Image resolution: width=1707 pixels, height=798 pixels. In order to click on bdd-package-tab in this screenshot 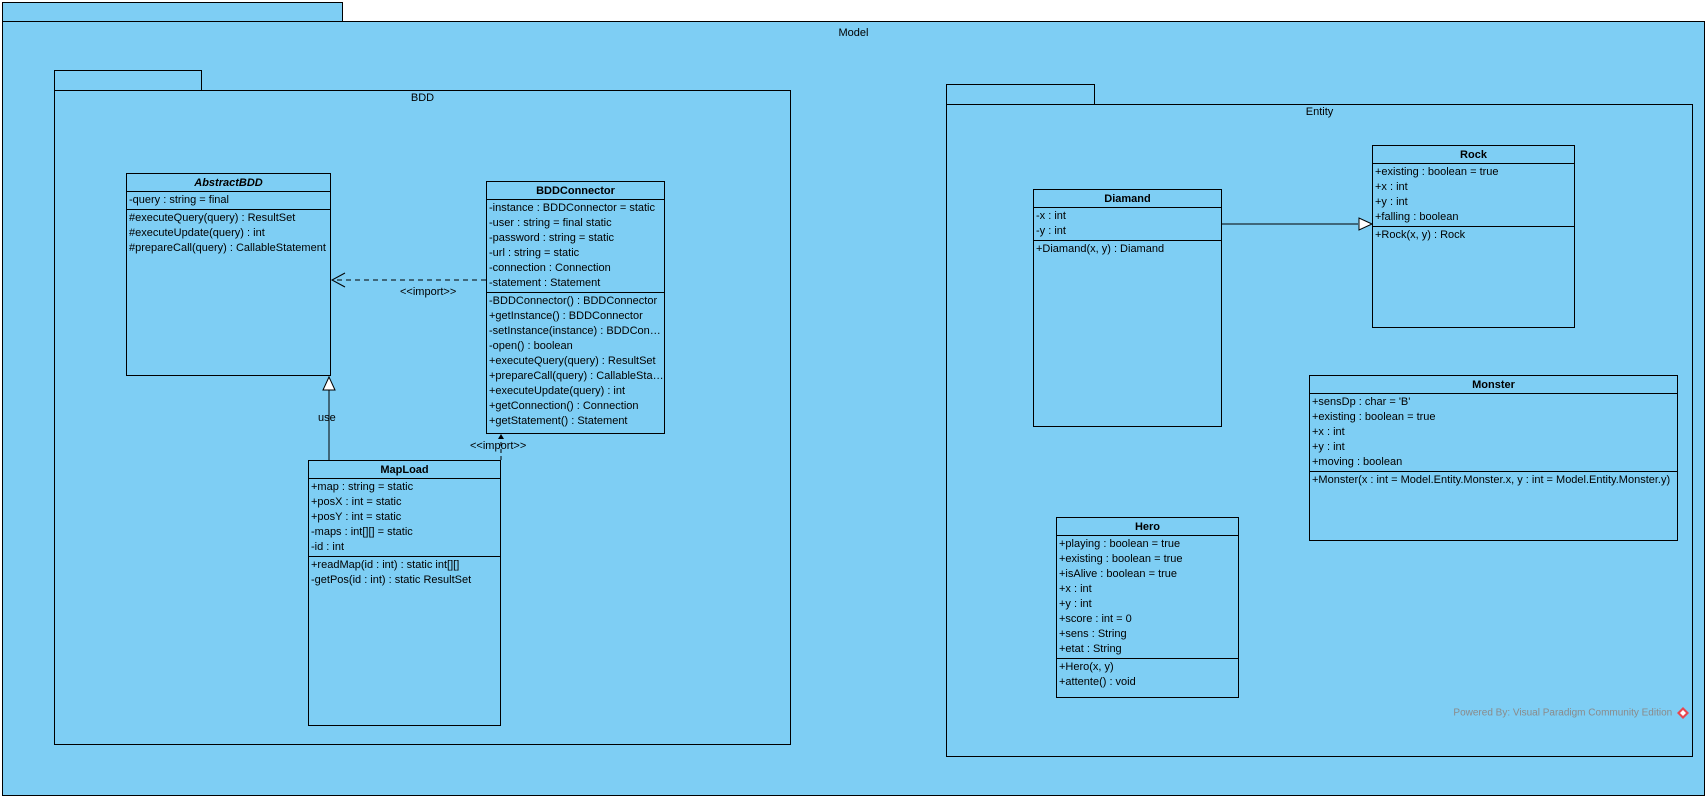, I will do `click(128, 80)`.